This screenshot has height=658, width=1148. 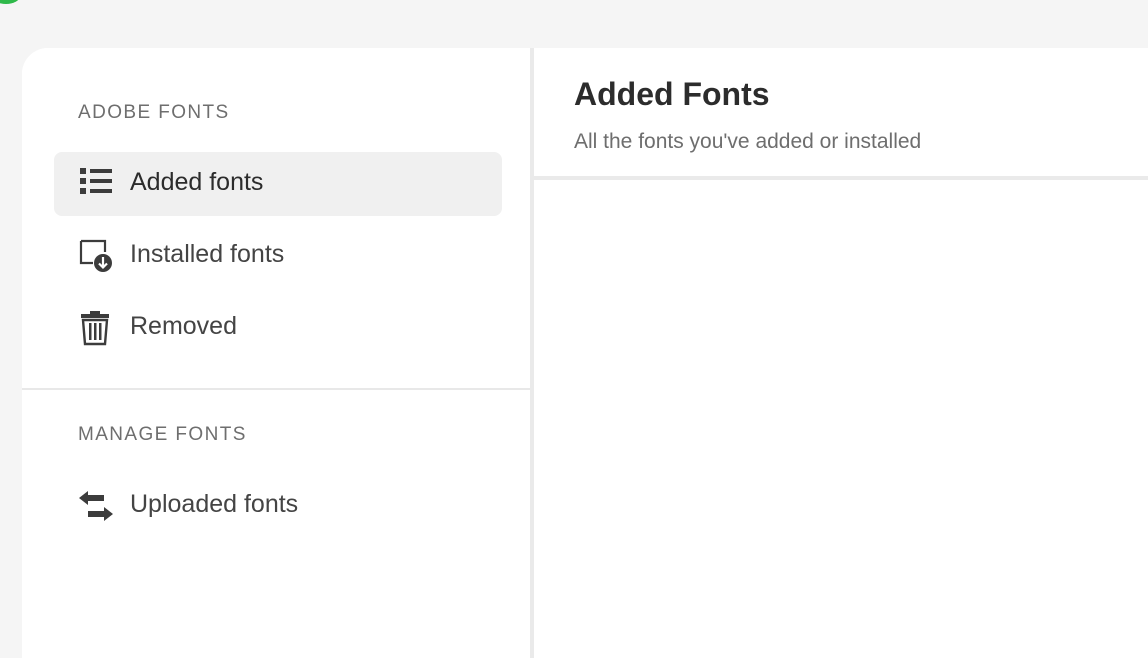 What do you see at coordinates (278, 328) in the screenshot?
I see `sidebar-item-removed: Removed` at bounding box center [278, 328].